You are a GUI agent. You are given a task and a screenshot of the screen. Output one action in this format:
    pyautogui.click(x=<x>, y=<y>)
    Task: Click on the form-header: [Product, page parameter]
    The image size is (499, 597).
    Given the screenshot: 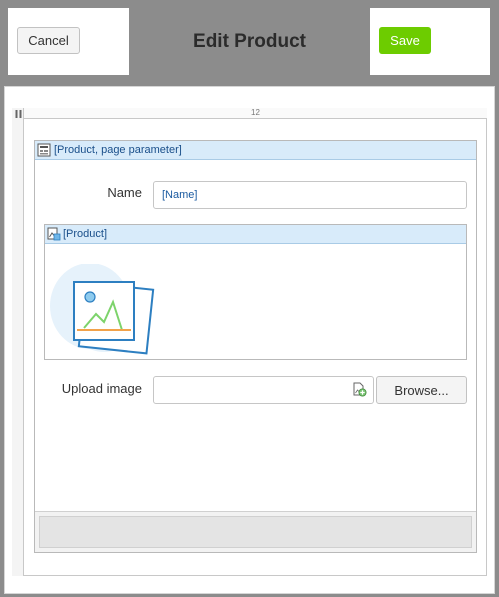 What is the action you would take?
    pyautogui.click(x=255, y=150)
    